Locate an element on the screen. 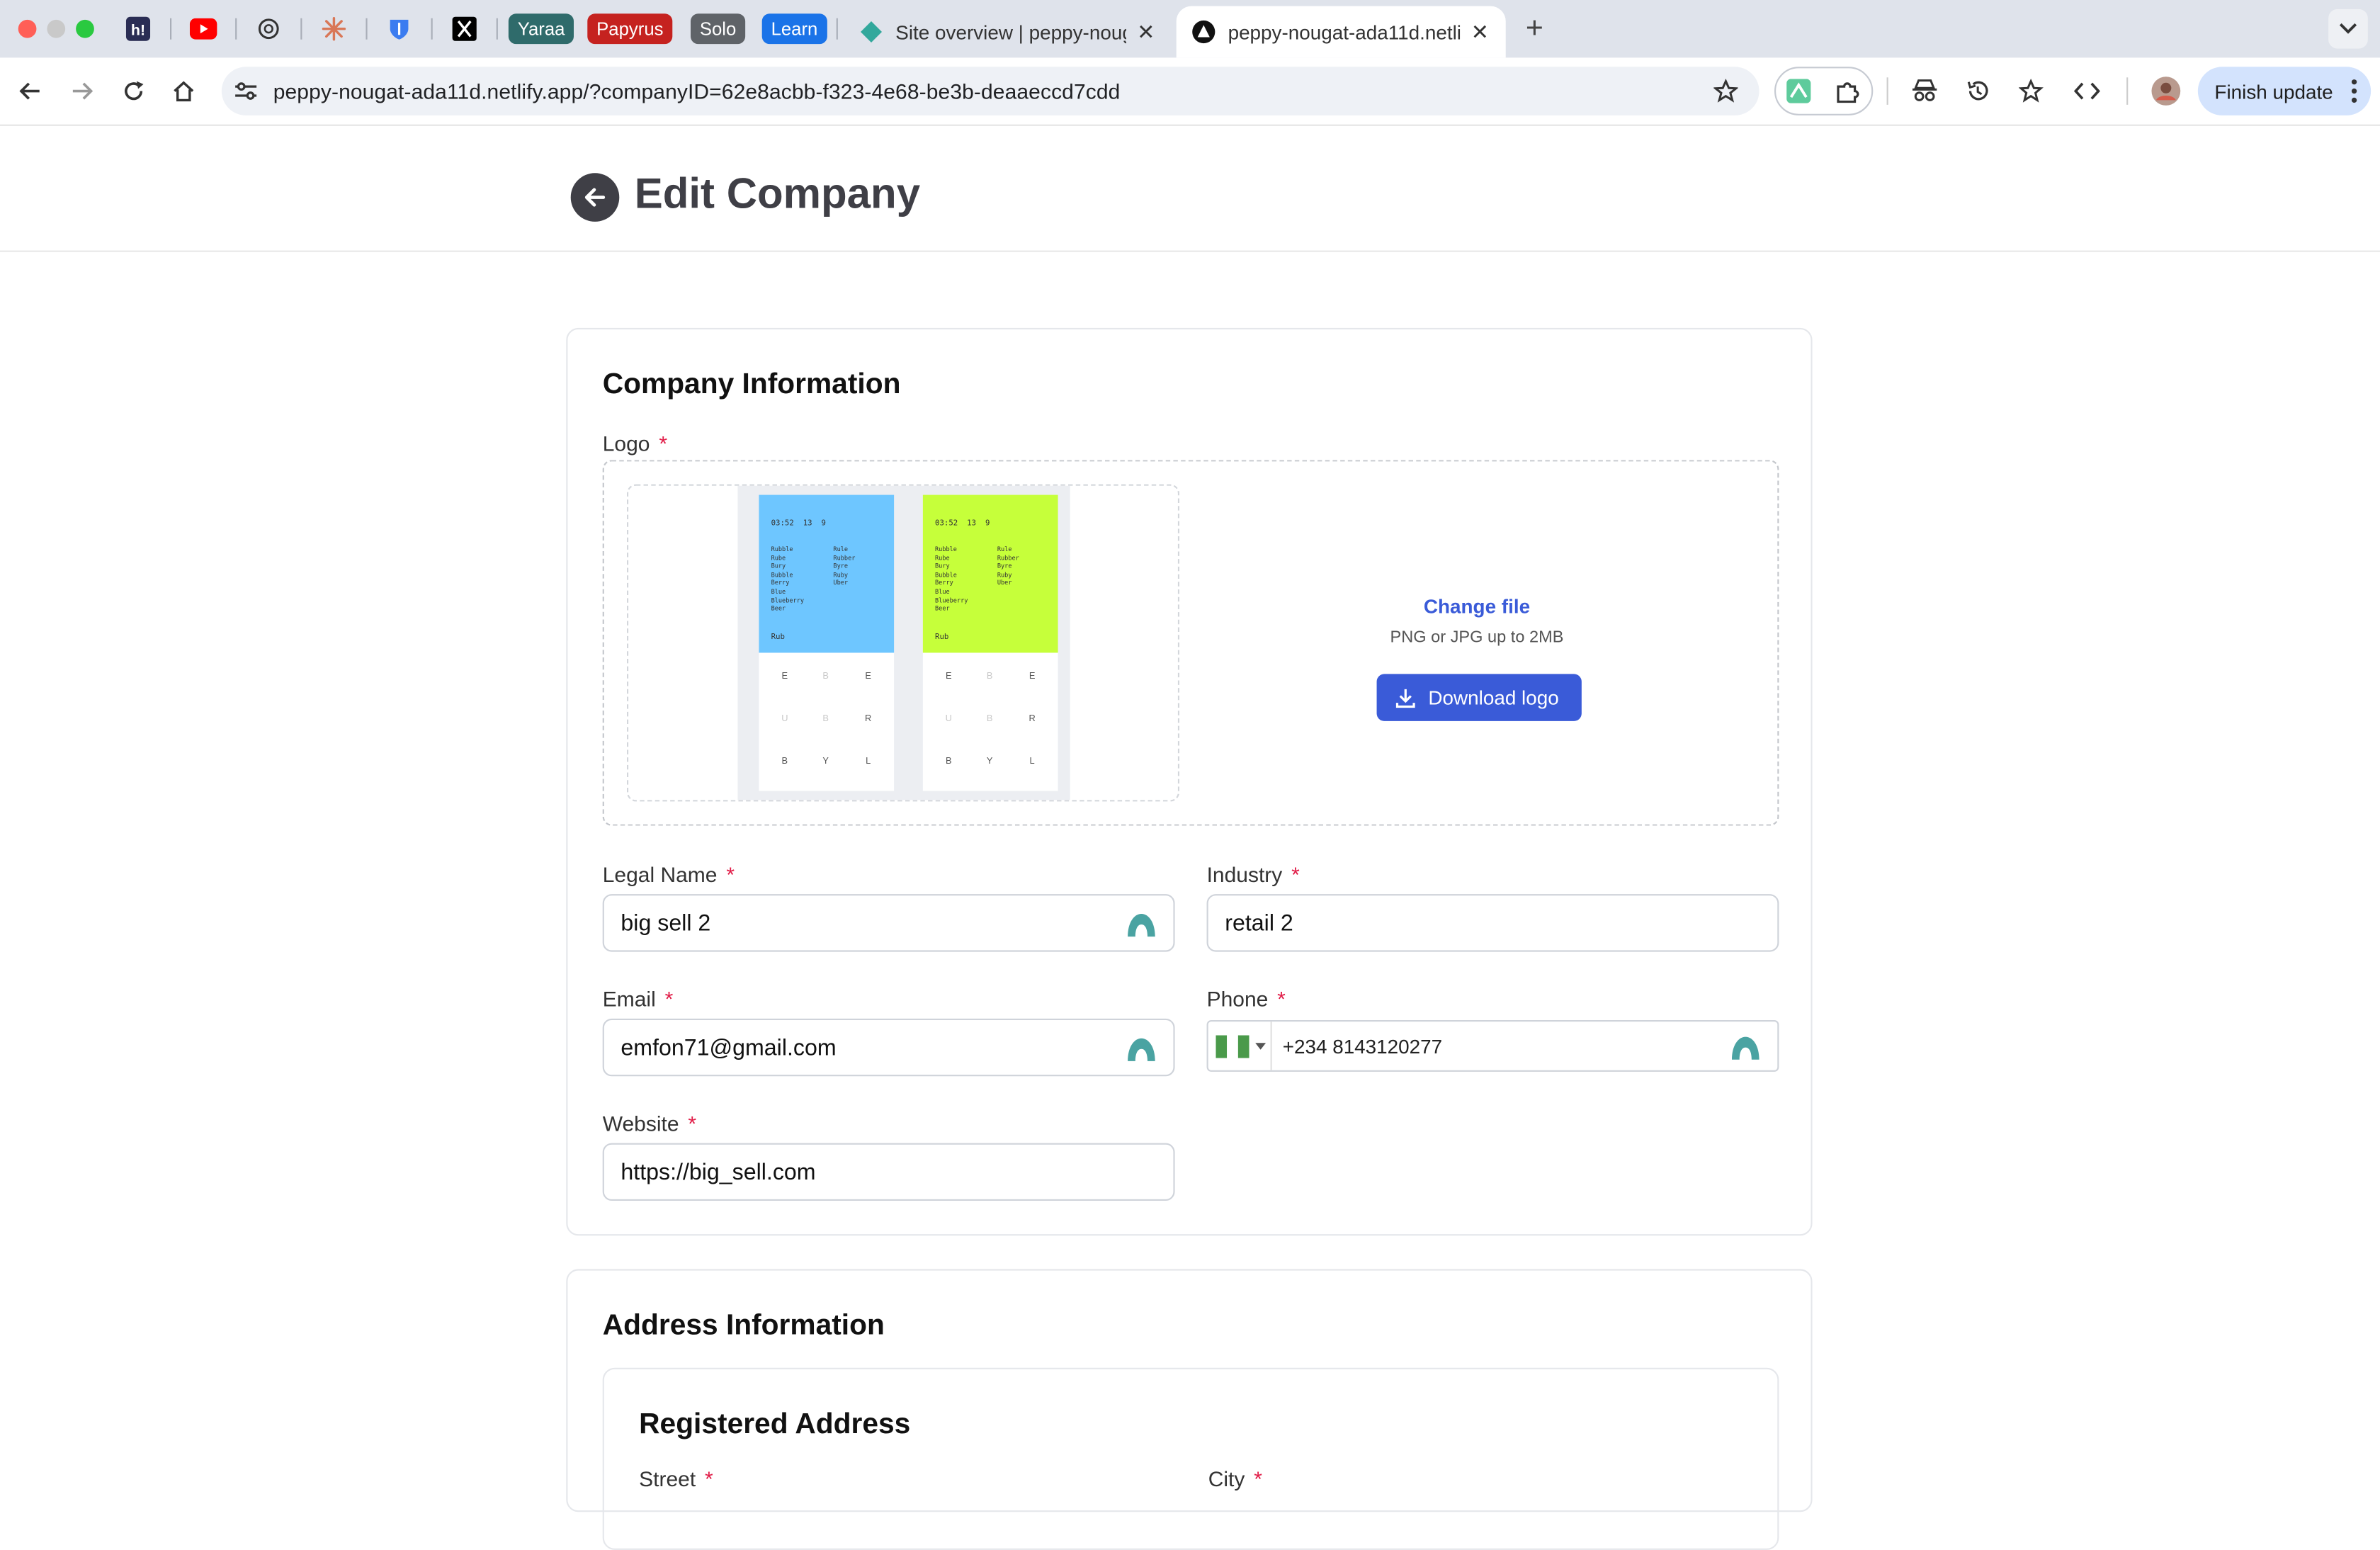 This screenshot has height=1550, width=2380. reload-button is located at coordinates (133, 91).